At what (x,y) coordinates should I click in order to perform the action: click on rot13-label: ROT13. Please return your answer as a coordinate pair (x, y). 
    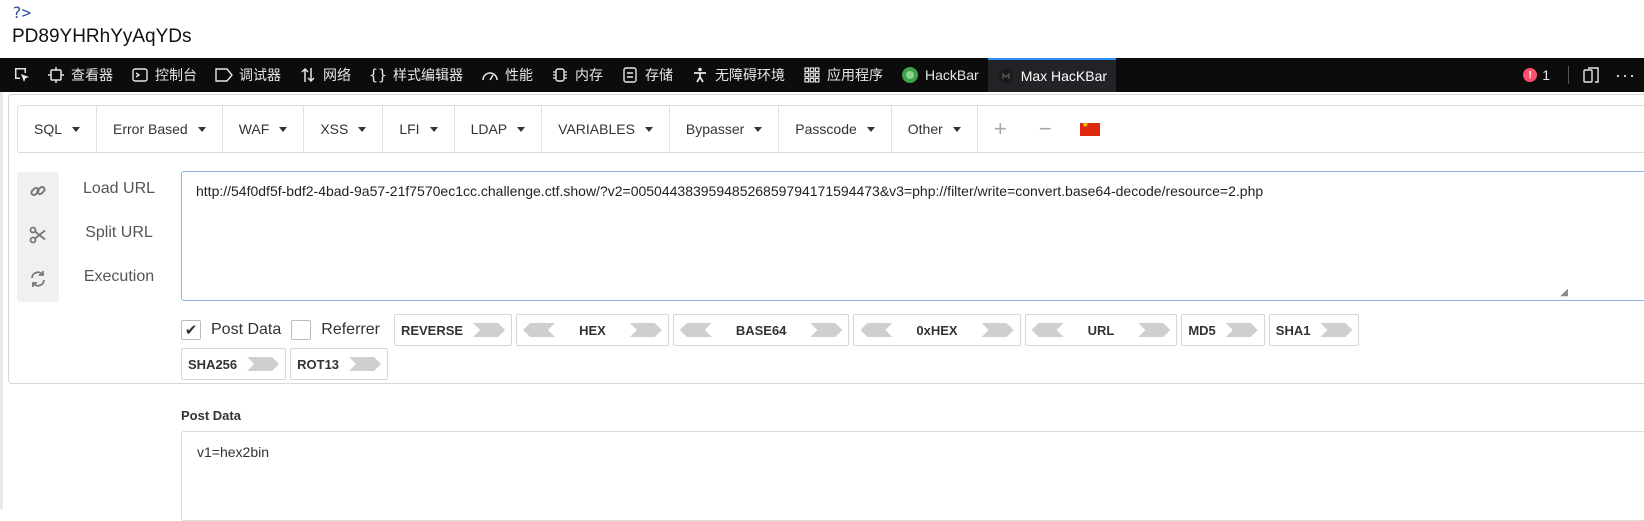
    Looking at the image, I should click on (318, 364).